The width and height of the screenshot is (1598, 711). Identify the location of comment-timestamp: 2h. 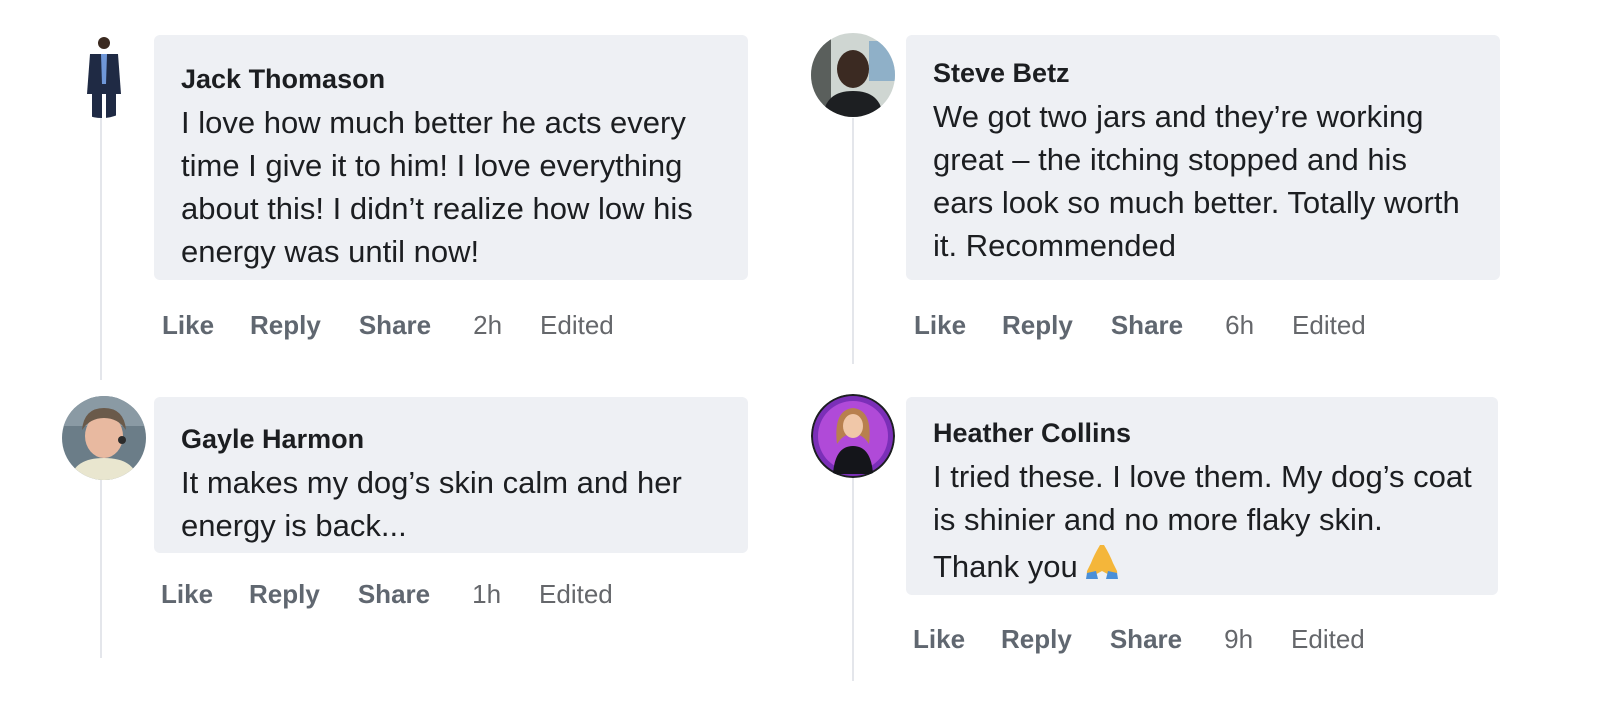
(487, 325).